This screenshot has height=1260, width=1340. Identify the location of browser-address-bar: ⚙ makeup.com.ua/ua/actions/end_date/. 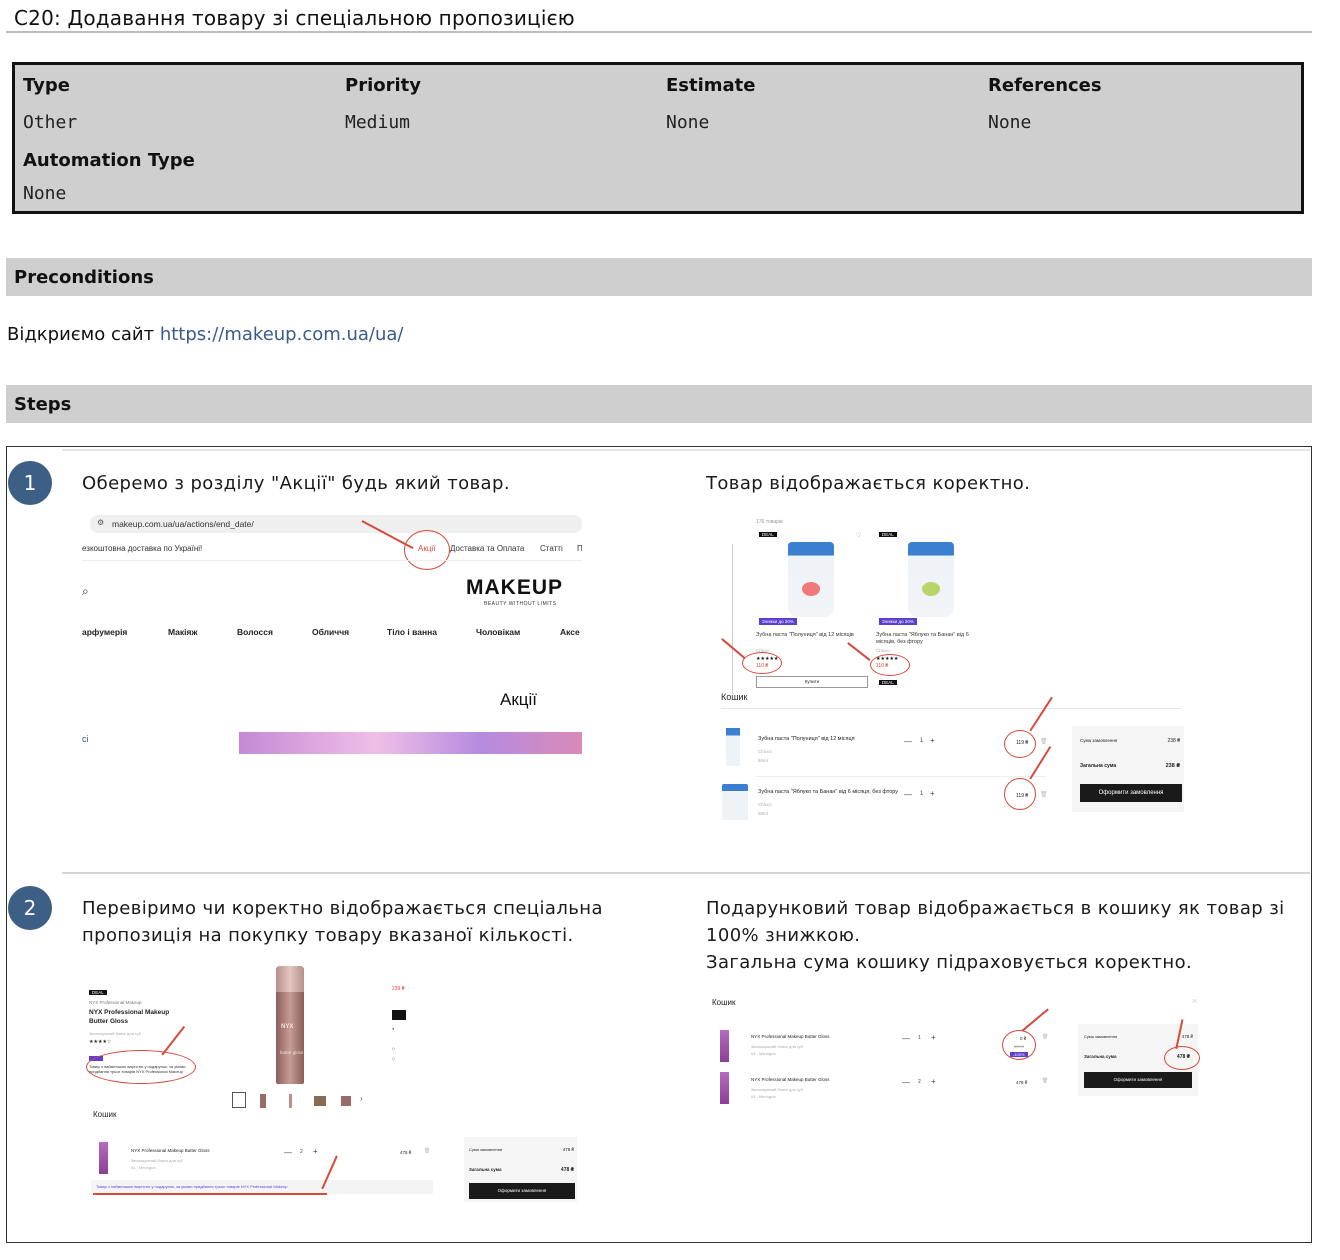
(336, 524).